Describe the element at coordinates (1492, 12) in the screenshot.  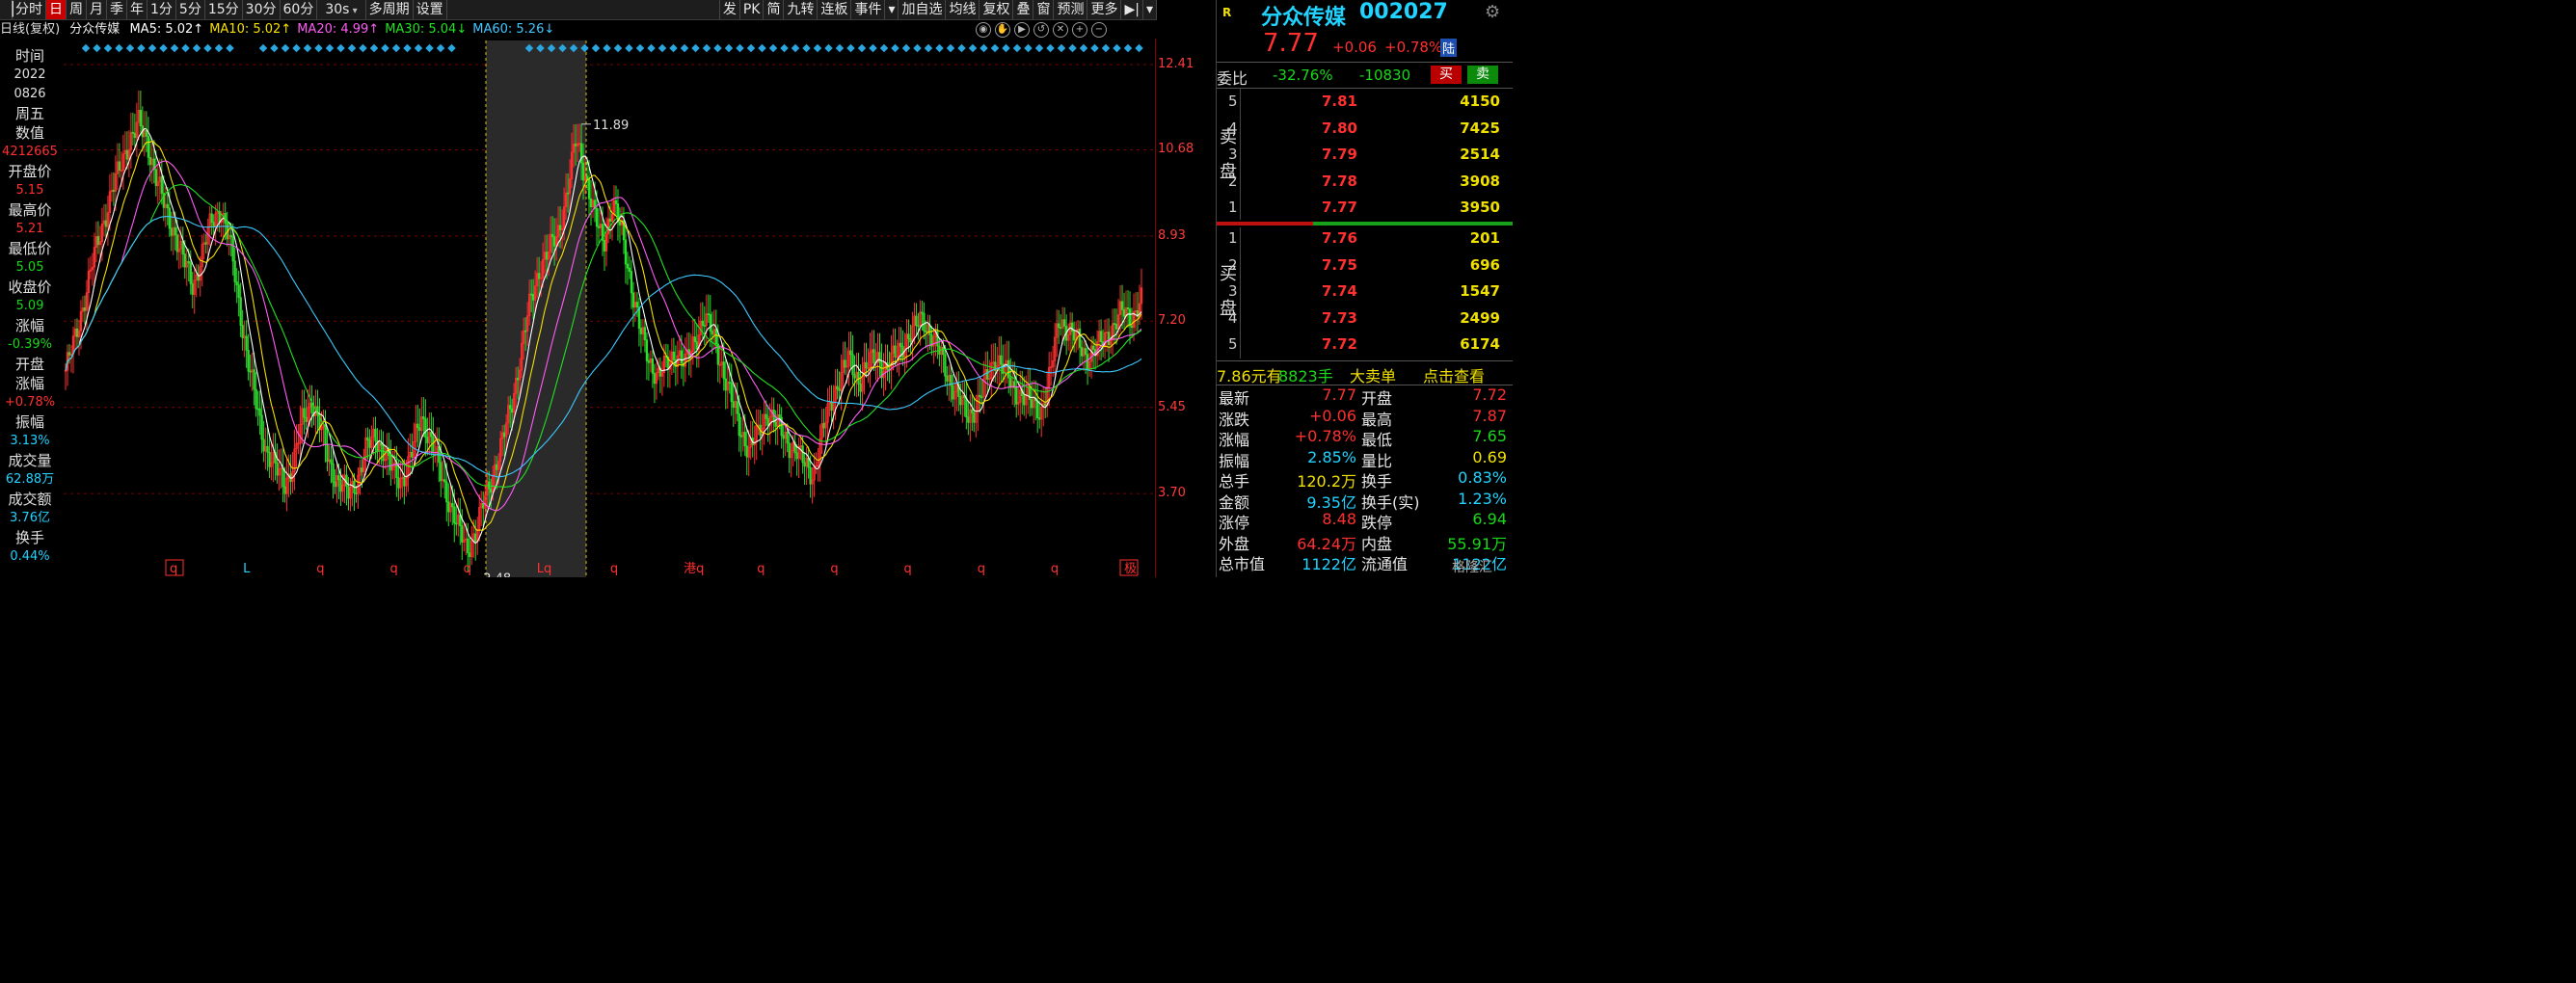
I see `settings-icon: ⚙` at that location.